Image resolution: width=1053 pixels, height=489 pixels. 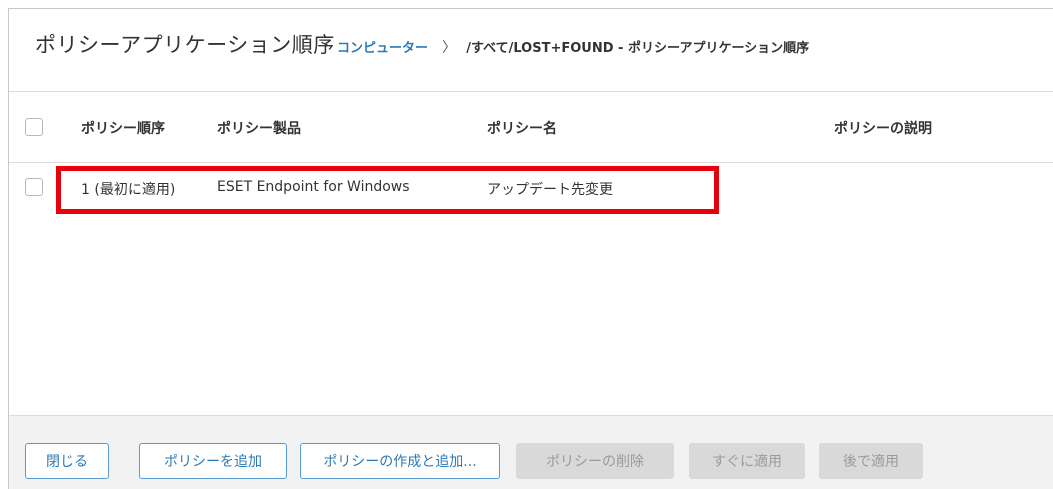 I want to click on column-header-name: ポリシー名, so click(x=522, y=128).